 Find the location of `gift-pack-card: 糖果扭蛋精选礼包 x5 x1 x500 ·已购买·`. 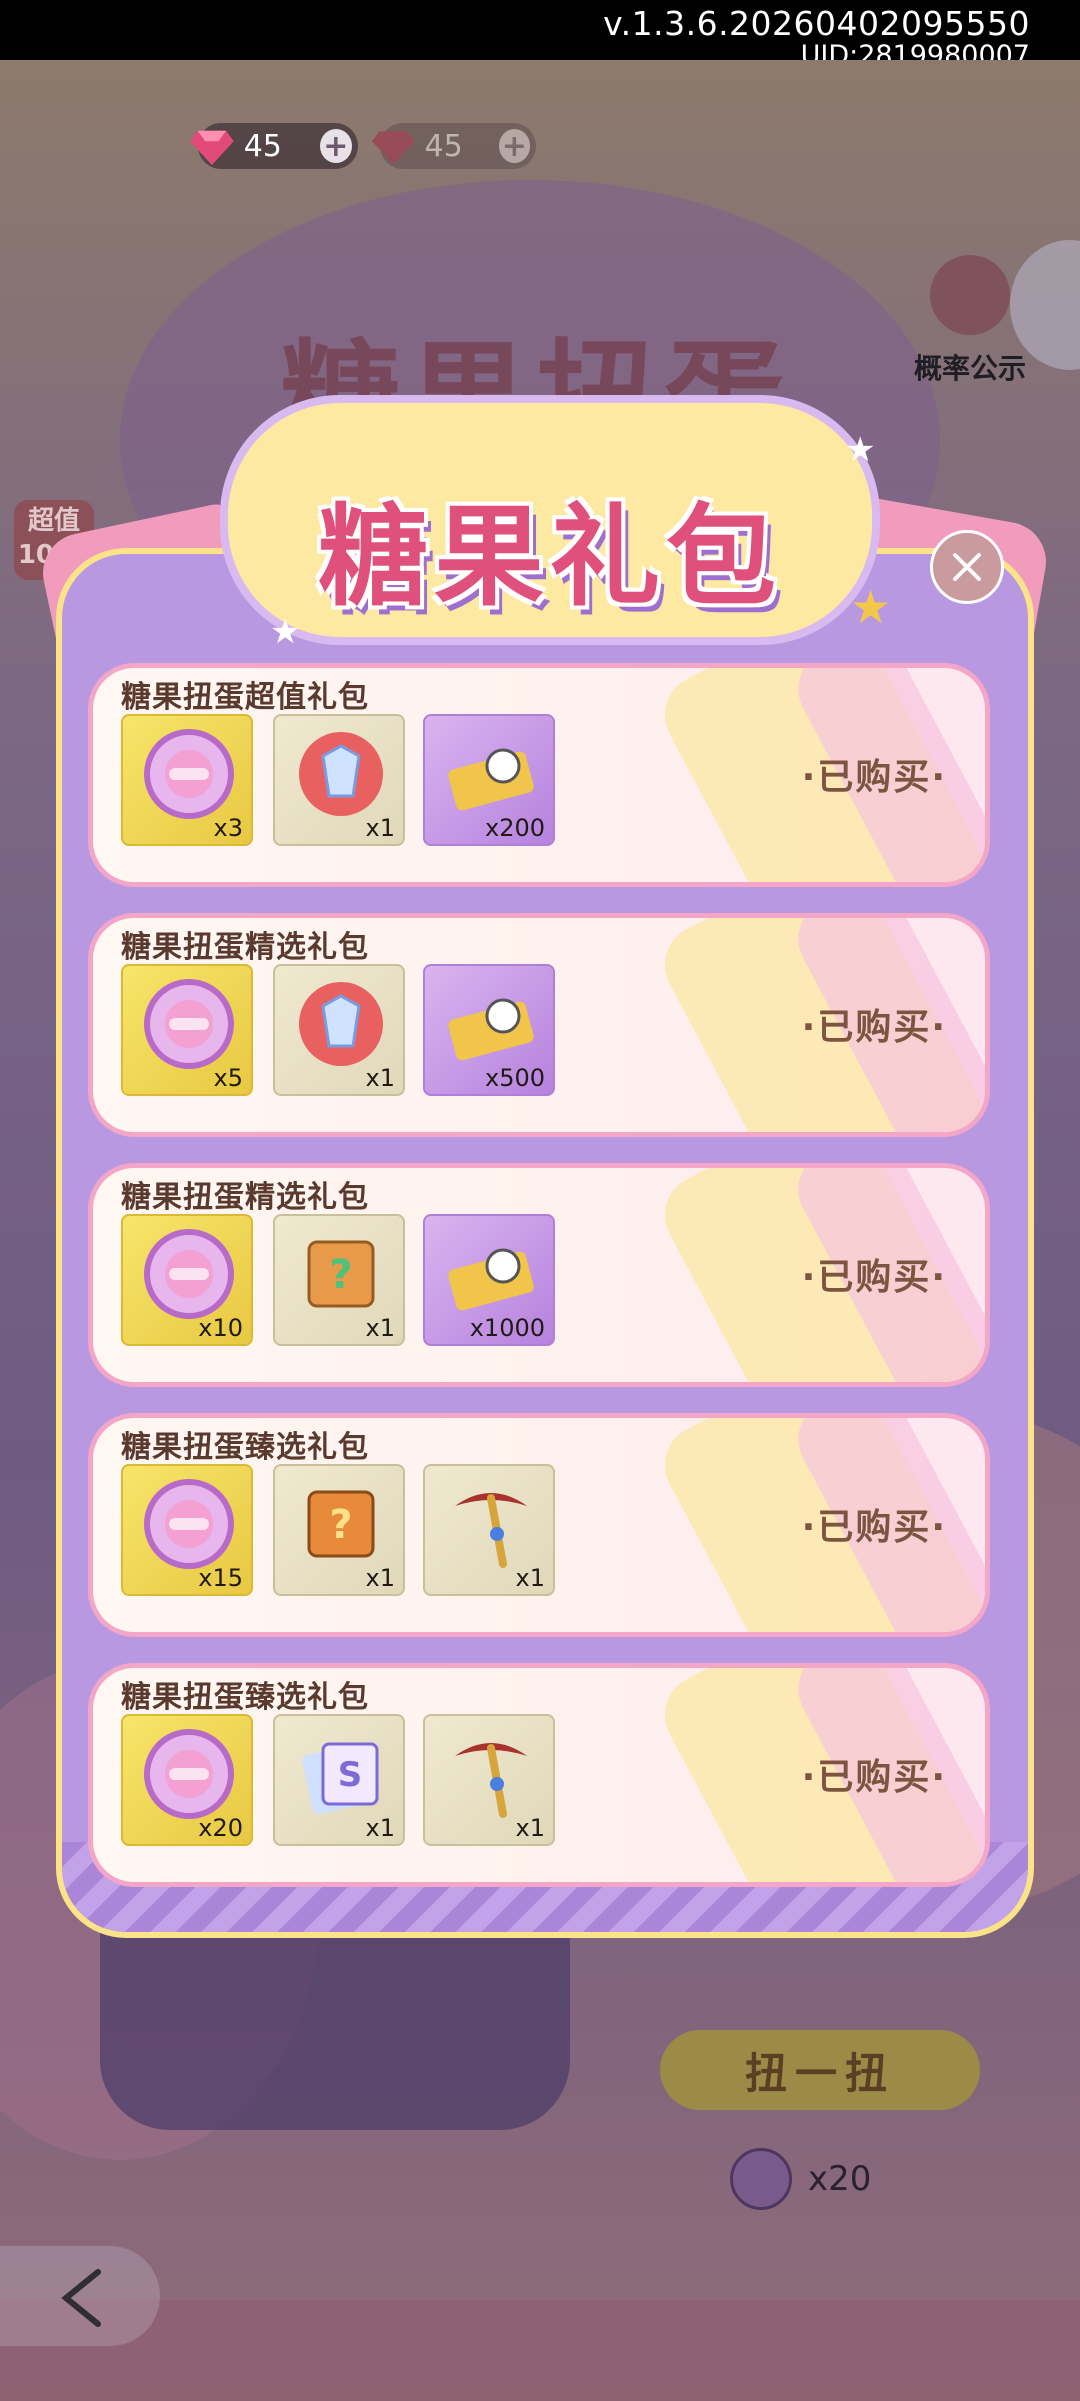

gift-pack-card: 糖果扭蛋精选礼包 x5 x1 x500 ·已购买· is located at coordinates (539, 1025).